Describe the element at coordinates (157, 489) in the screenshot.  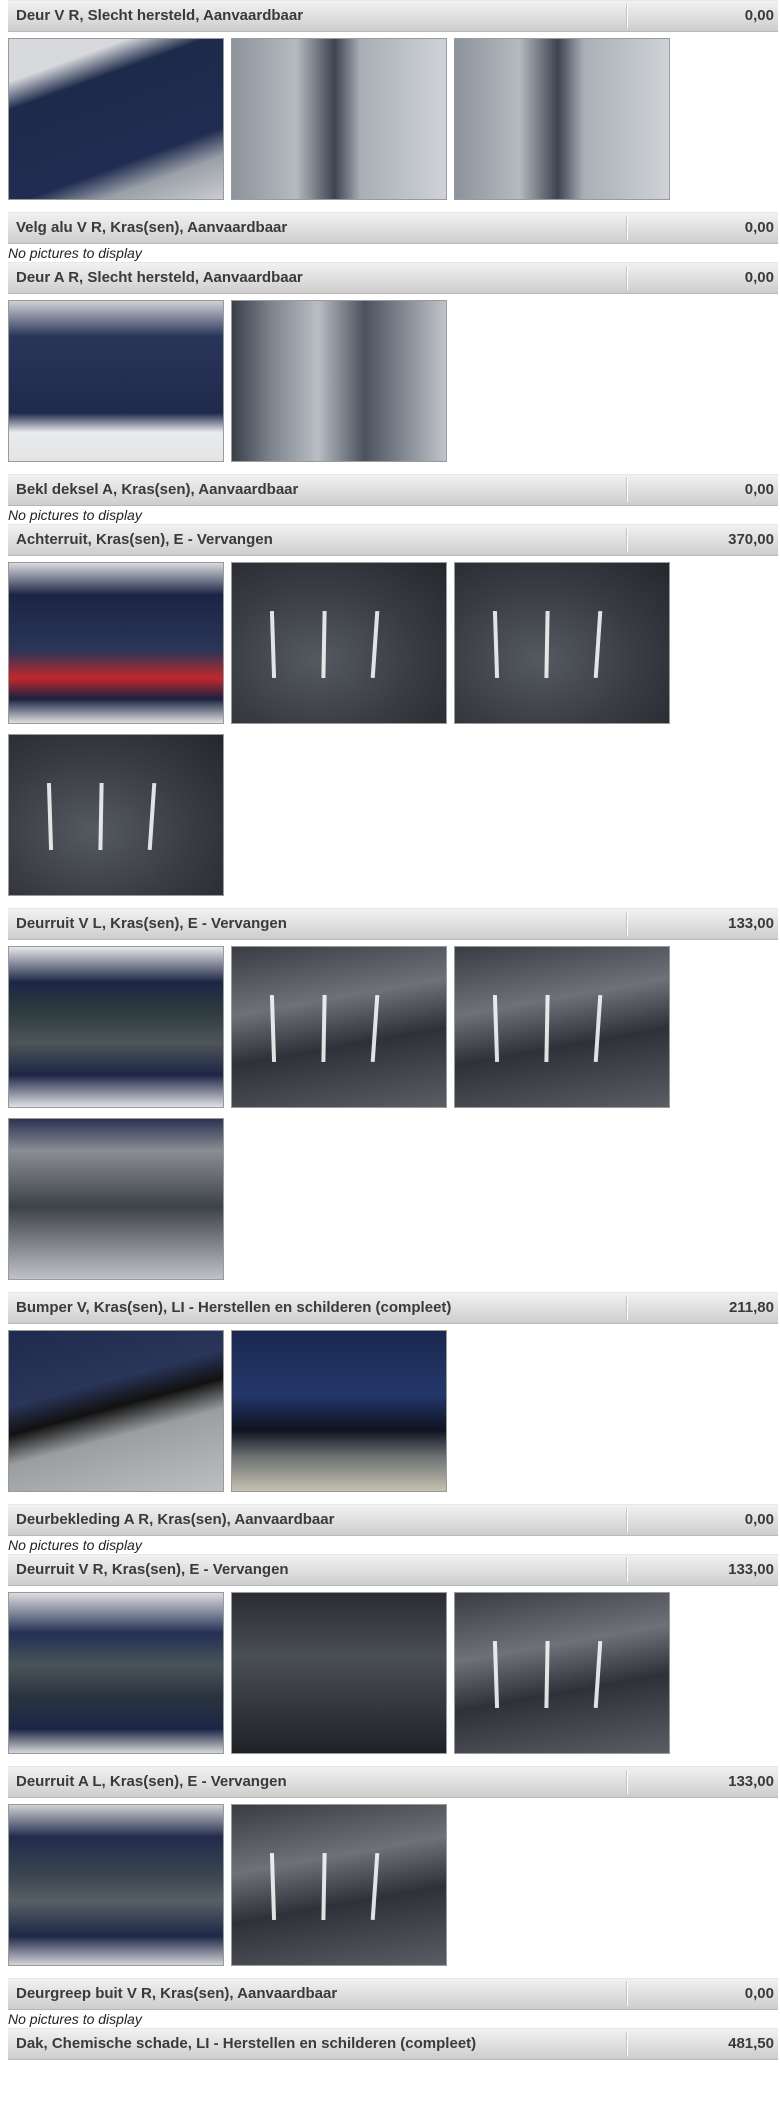
I see `damage-description: Bekl deksel A, Kras(sen), Aanvaardbaar` at that location.